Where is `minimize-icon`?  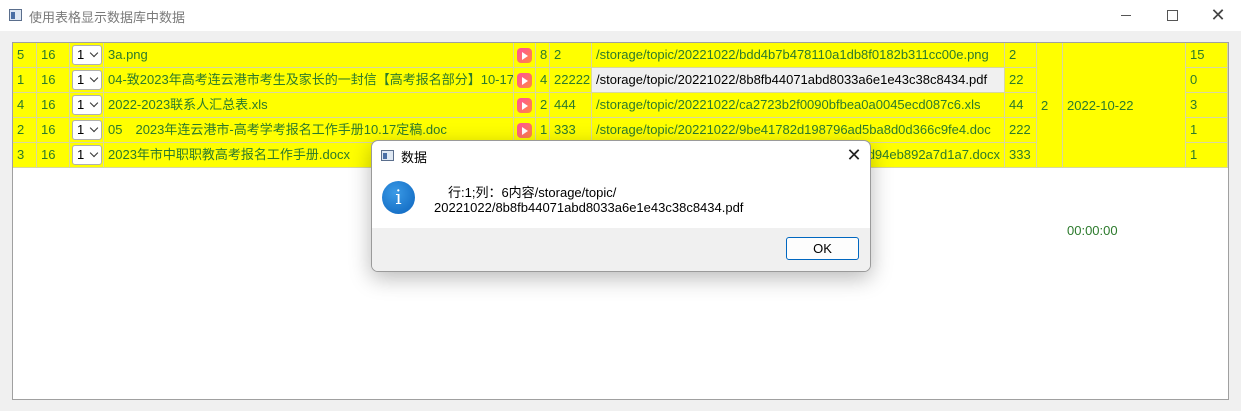
minimize-icon is located at coordinates (1126, 15).